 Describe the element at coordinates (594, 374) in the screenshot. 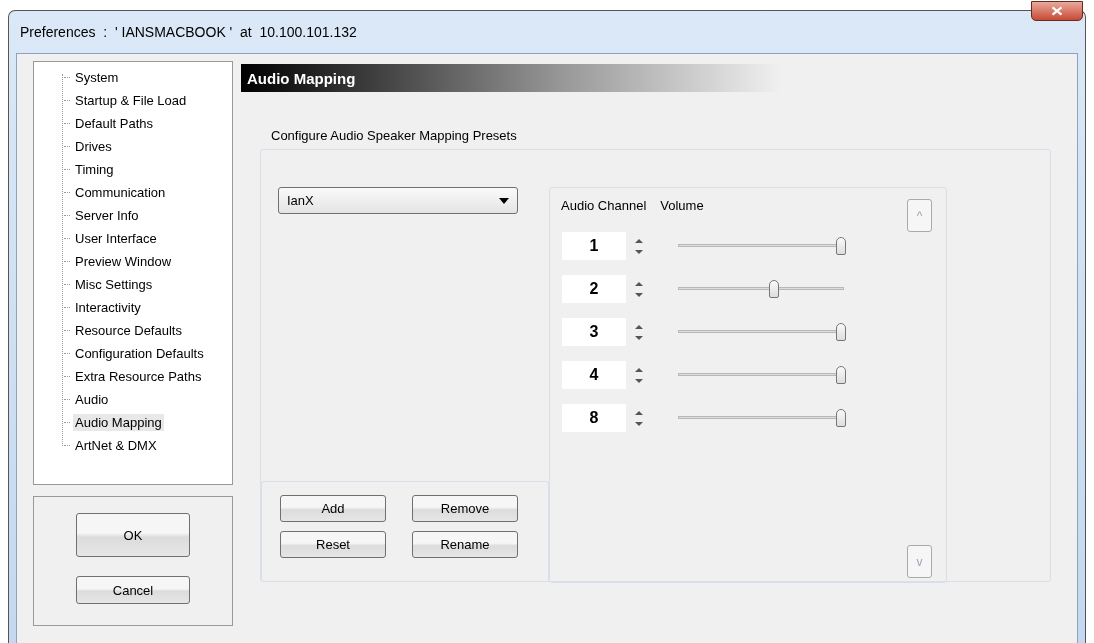

I see `channel-number-field: 4` at that location.